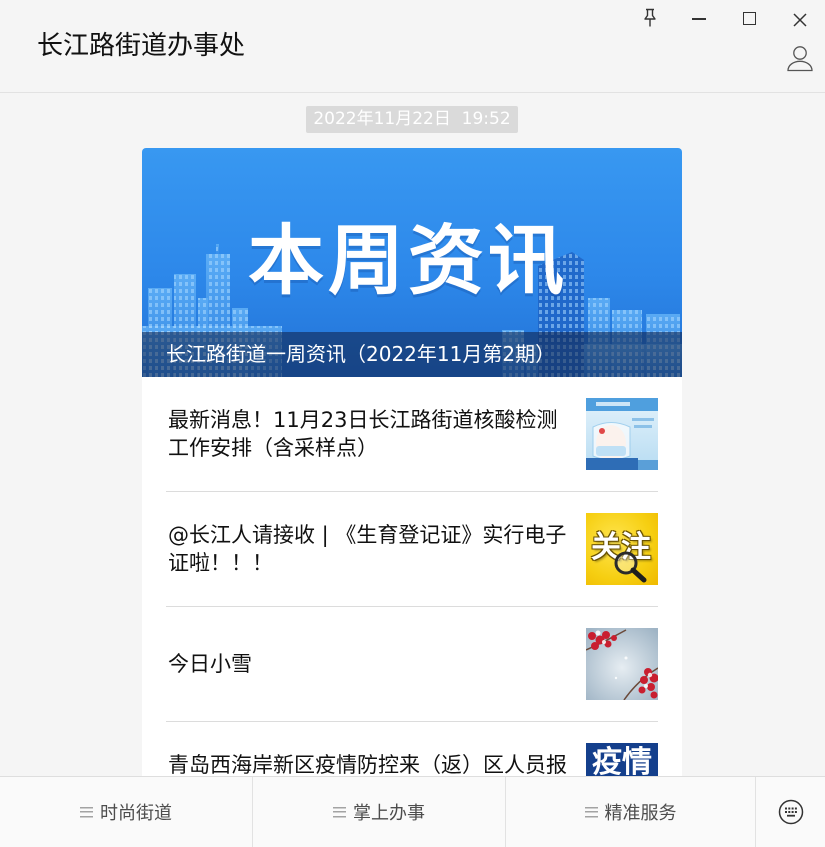  I want to click on article-item-title: 最新消息！11月23日长江路街道核酸检测工作安排（含采样点）, so click(363, 434).